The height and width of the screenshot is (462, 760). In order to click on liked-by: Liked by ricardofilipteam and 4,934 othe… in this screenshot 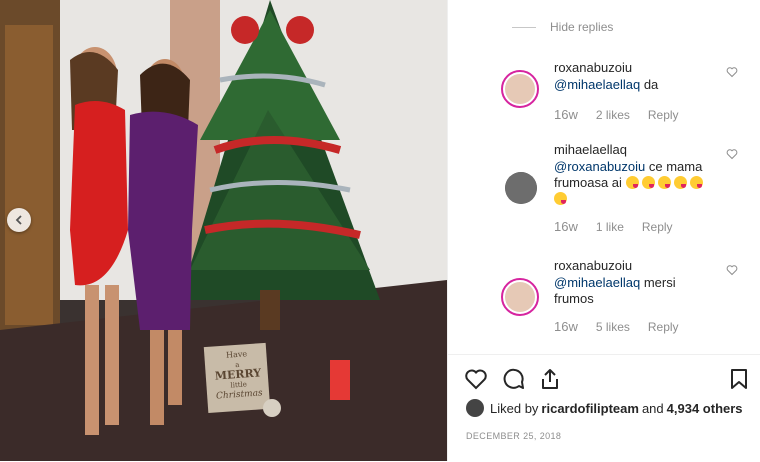, I will do `click(606, 408)`.